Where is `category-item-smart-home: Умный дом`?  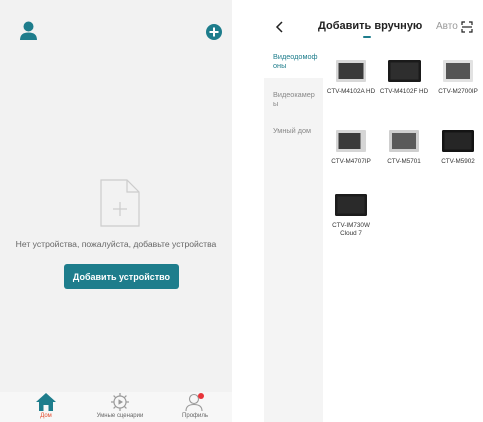 category-item-smart-home: Умный дом is located at coordinates (296, 130).